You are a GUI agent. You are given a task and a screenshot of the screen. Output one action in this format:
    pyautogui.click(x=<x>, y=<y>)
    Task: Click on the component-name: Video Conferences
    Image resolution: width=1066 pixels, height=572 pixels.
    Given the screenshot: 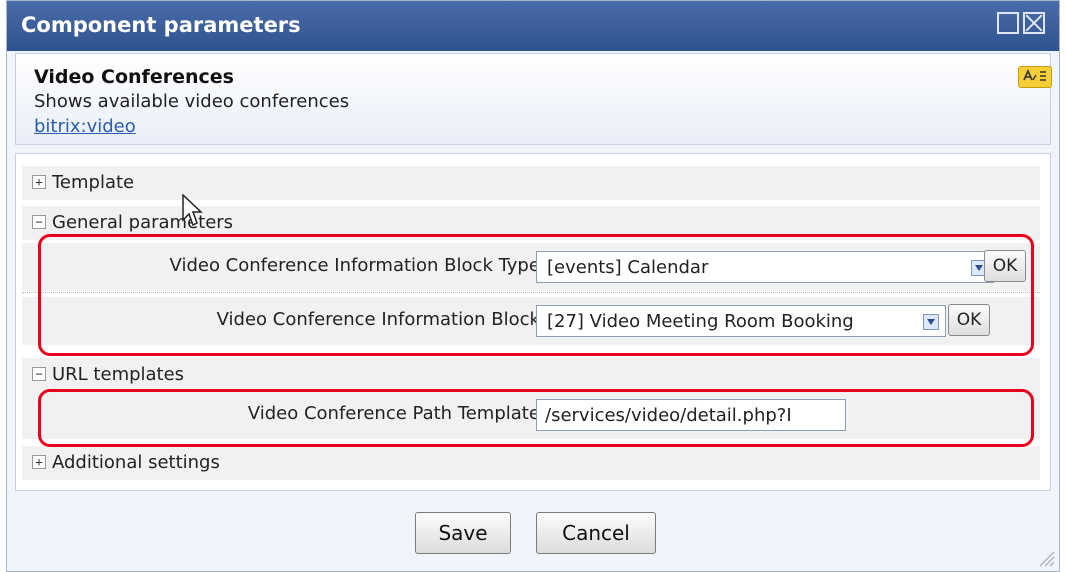 What is the action you would take?
    pyautogui.click(x=134, y=77)
    